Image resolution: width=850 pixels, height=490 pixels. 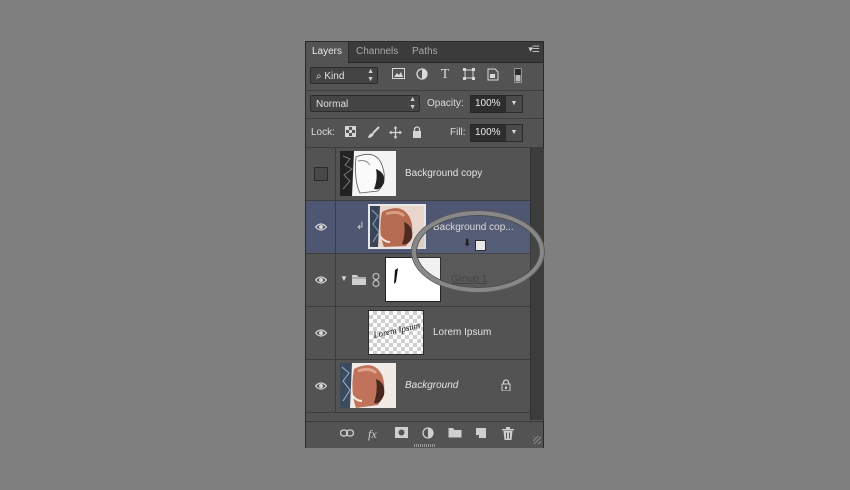 I want to click on shape-filter-icon, so click(x=469, y=75).